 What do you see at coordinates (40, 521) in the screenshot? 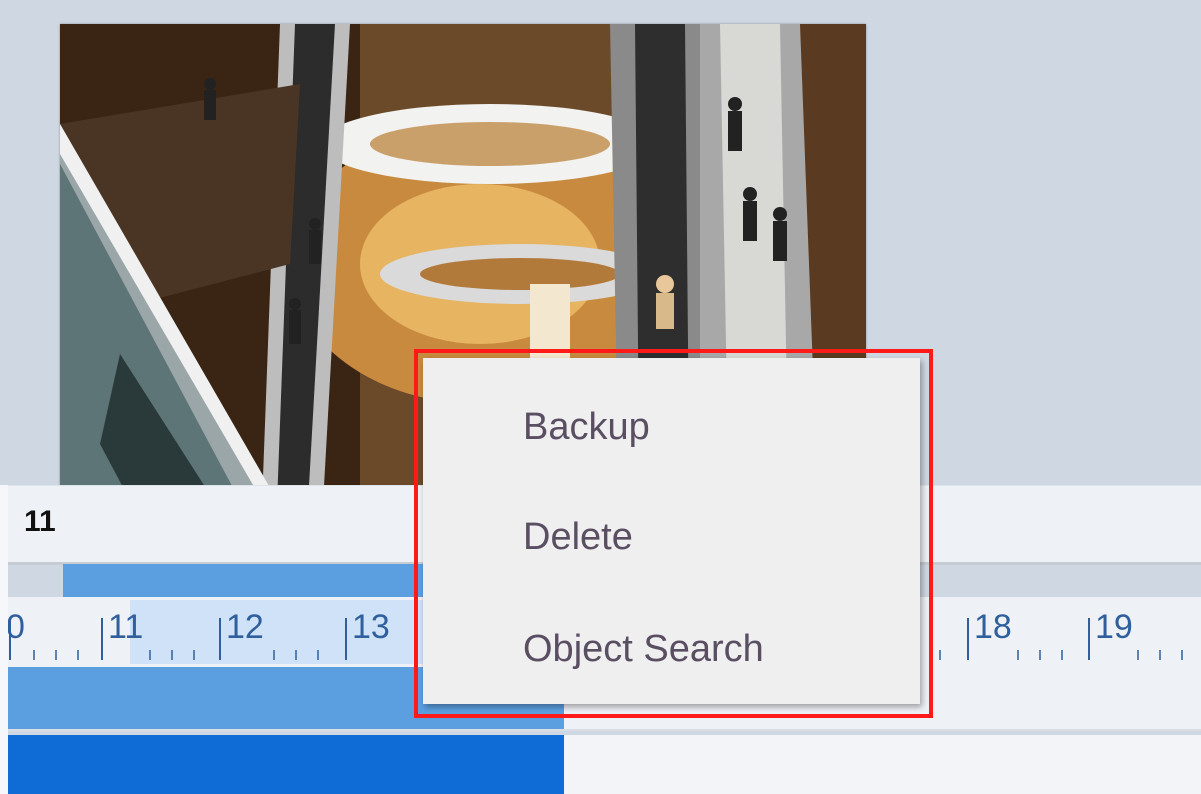
I see `current-time-label: 11` at bounding box center [40, 521].